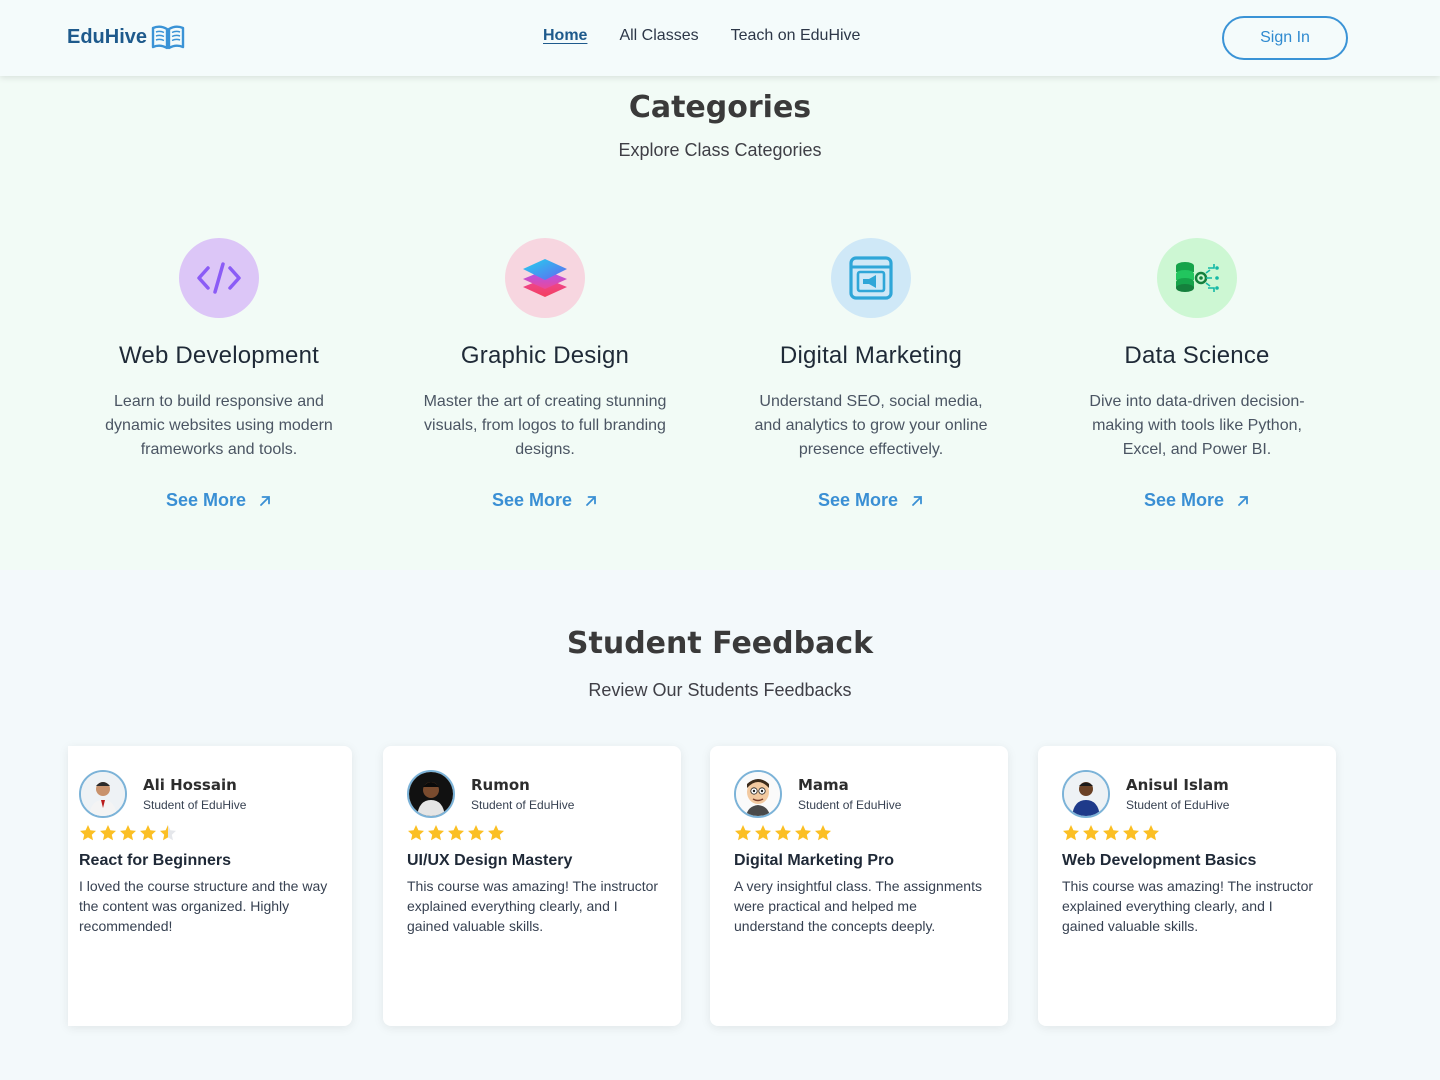 The height and width of the screenshot is (1080, 1440). I want to click on sign-in-button: Sign In, so click(1285, 38).